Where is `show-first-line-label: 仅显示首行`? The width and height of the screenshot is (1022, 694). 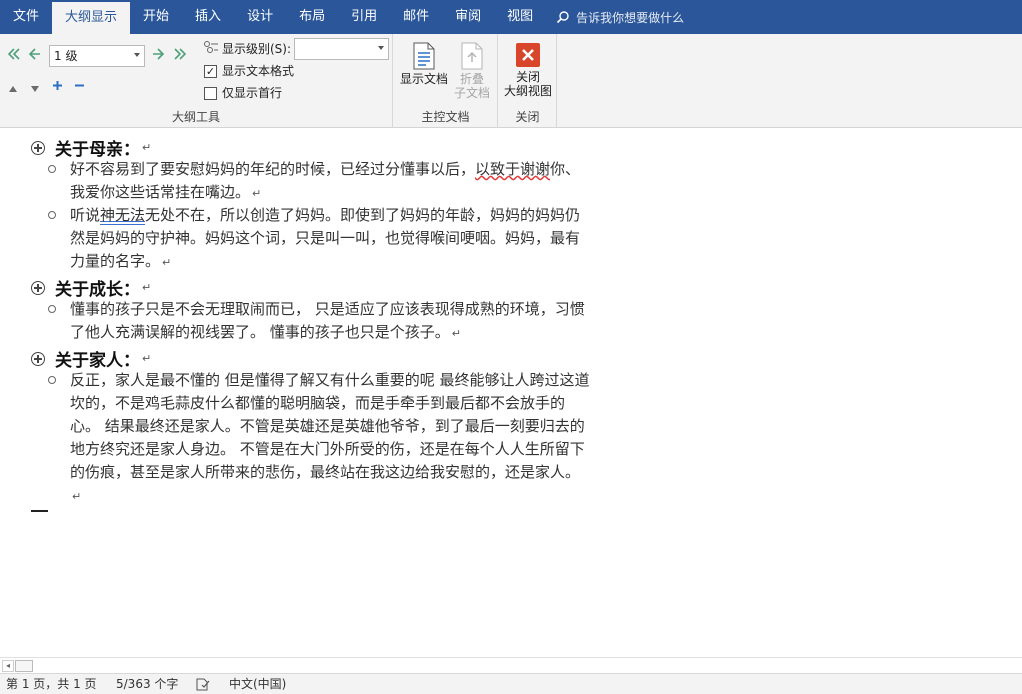 show-first-line-label: 仅显示首行 is located at coordinates (252, 93).